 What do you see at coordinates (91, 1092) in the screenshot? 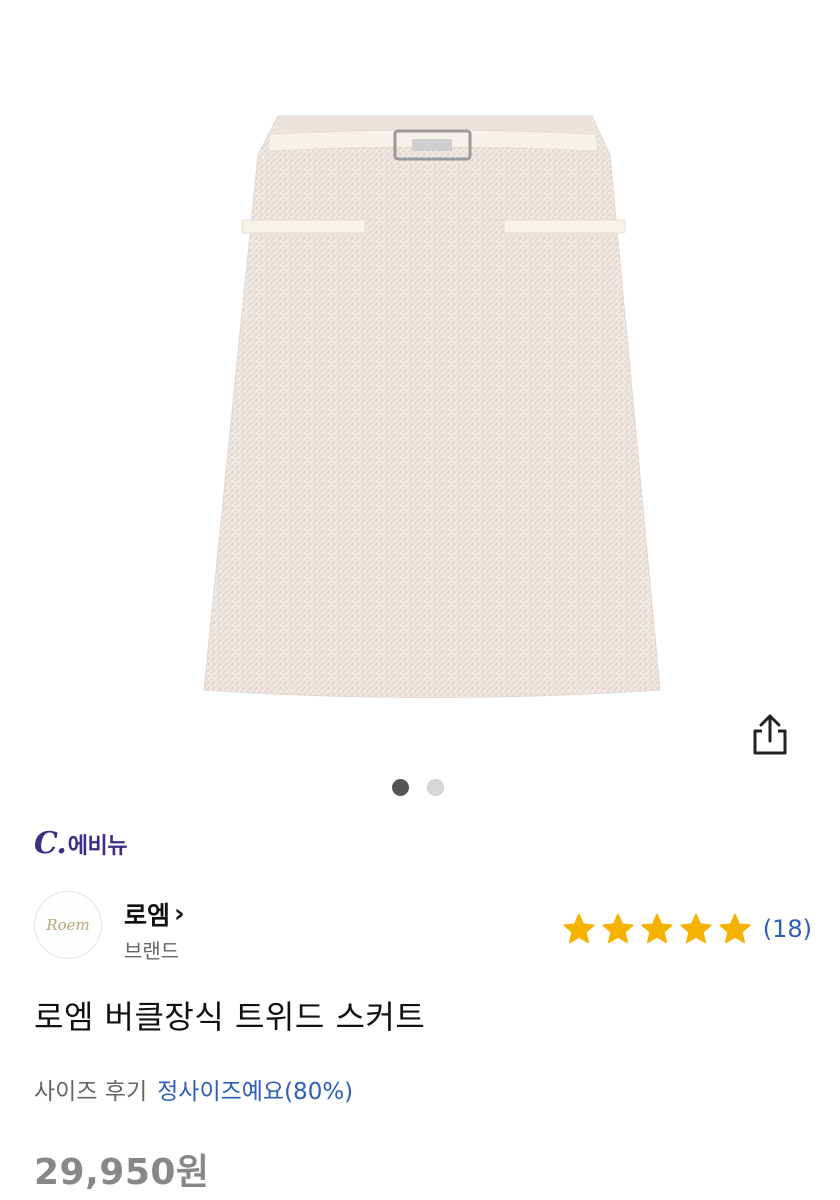
I see `size-review-label: 사이즈 후기` at bounding box center [91, 1092].